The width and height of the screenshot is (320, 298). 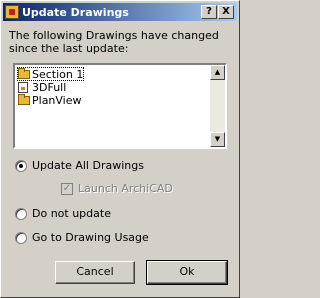 I want to click on update-all-option: Update All Drawings, so click(x=79, y=165).